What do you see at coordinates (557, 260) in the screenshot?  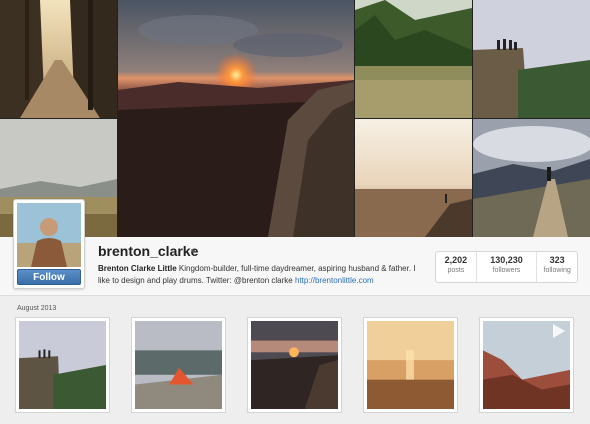 I see `stat-value: 323` at bounding box center [557, 260].